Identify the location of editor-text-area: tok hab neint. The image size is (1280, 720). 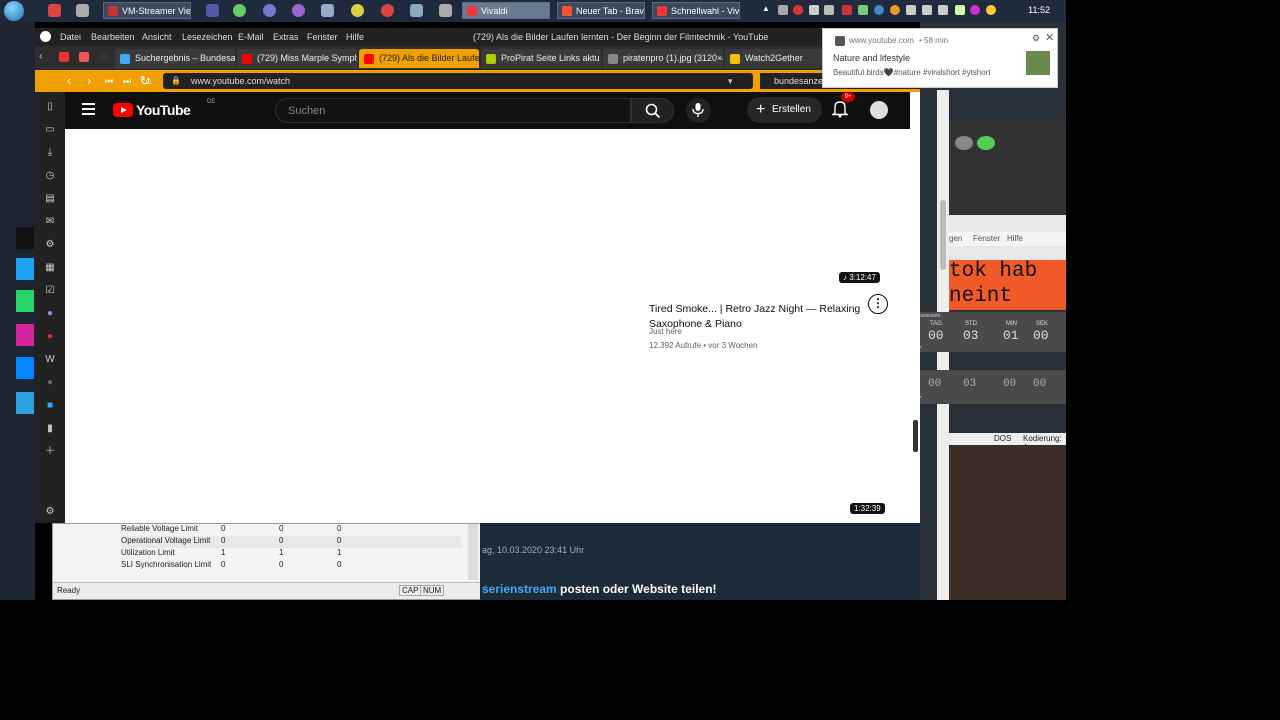
(1007, 285).